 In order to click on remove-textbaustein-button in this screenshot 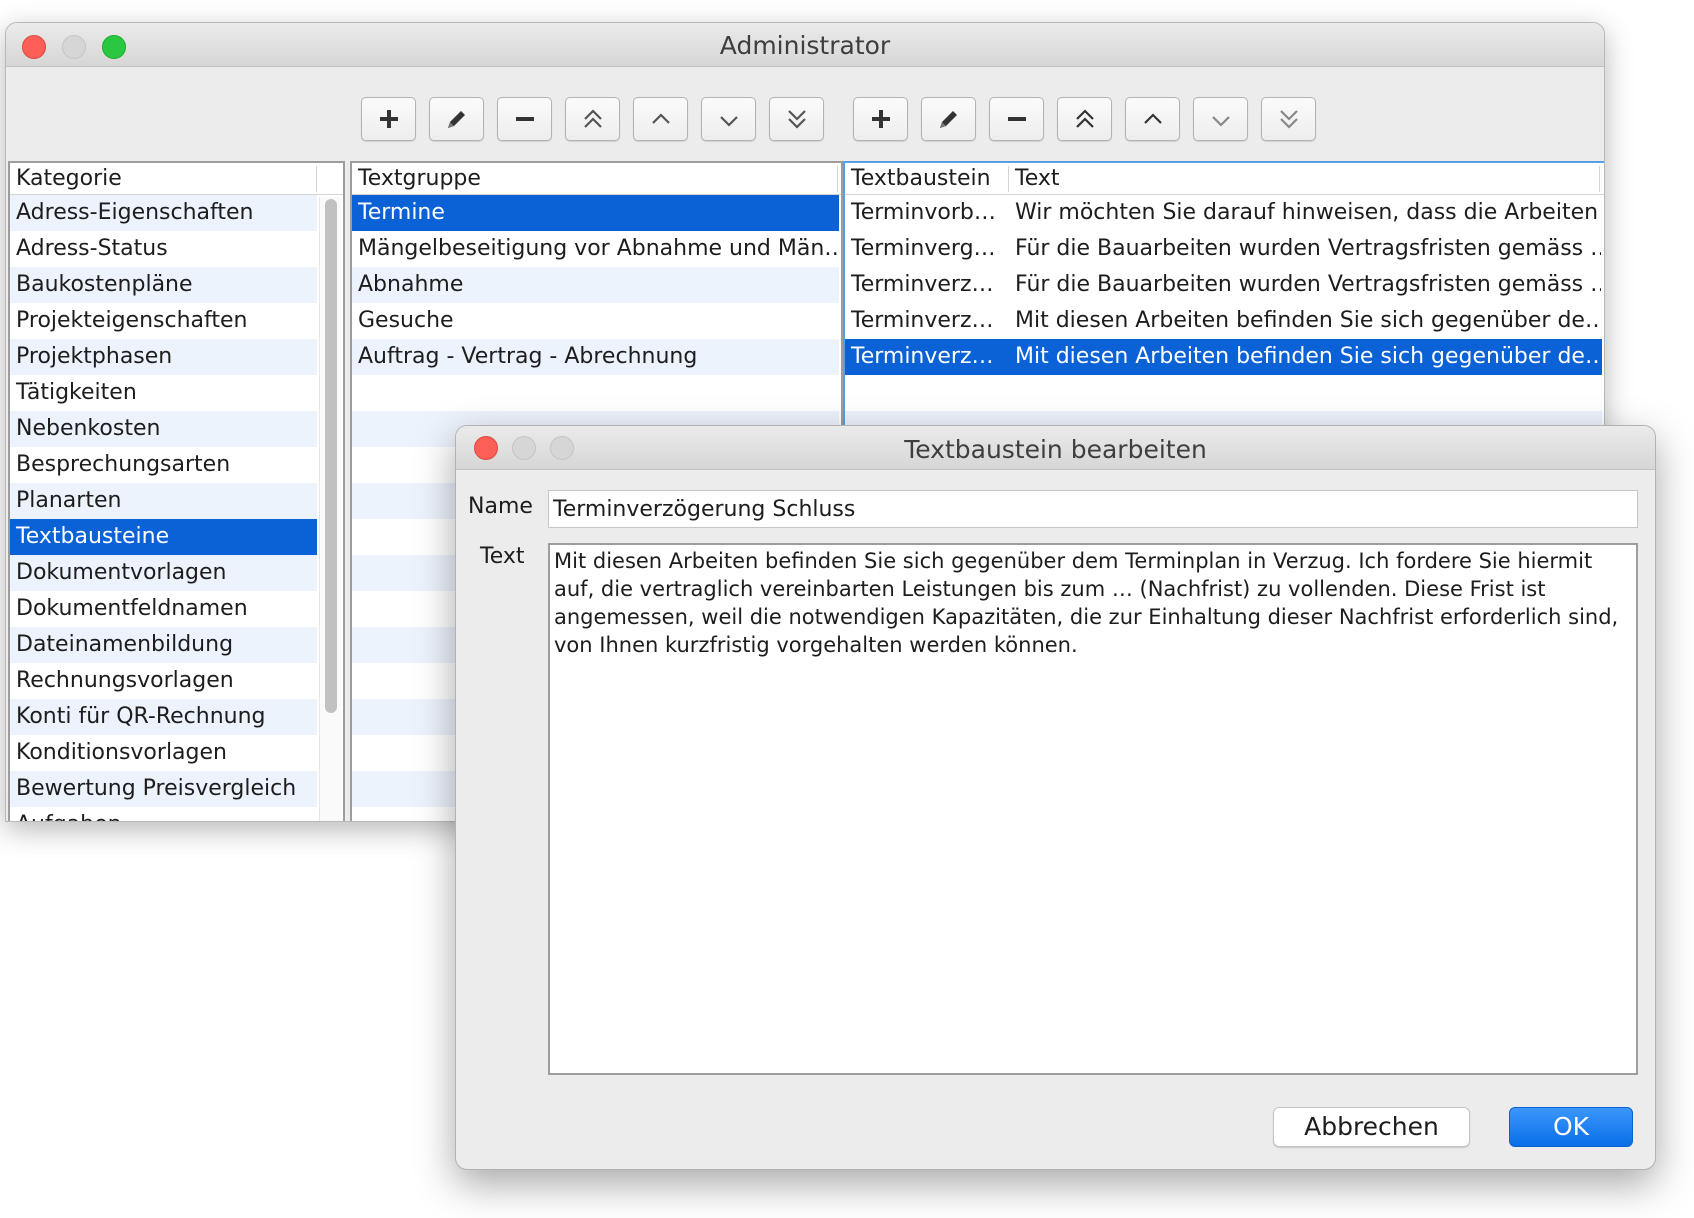, I will do `click(1016, 119)`.